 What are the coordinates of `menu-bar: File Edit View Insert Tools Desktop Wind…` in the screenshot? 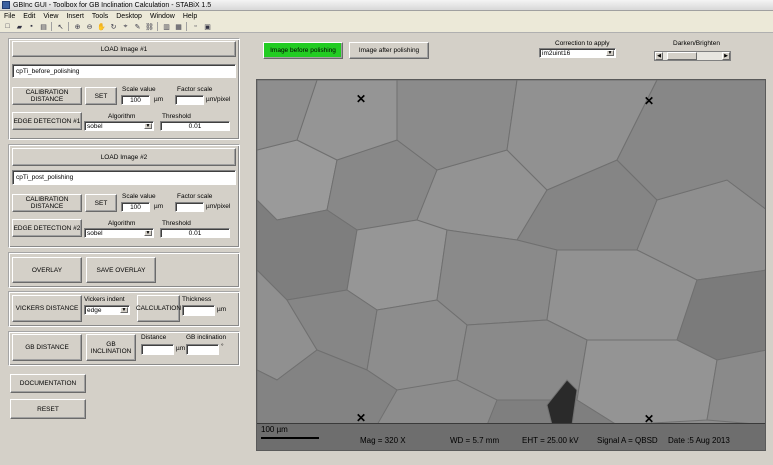 It's located at (386, 16).